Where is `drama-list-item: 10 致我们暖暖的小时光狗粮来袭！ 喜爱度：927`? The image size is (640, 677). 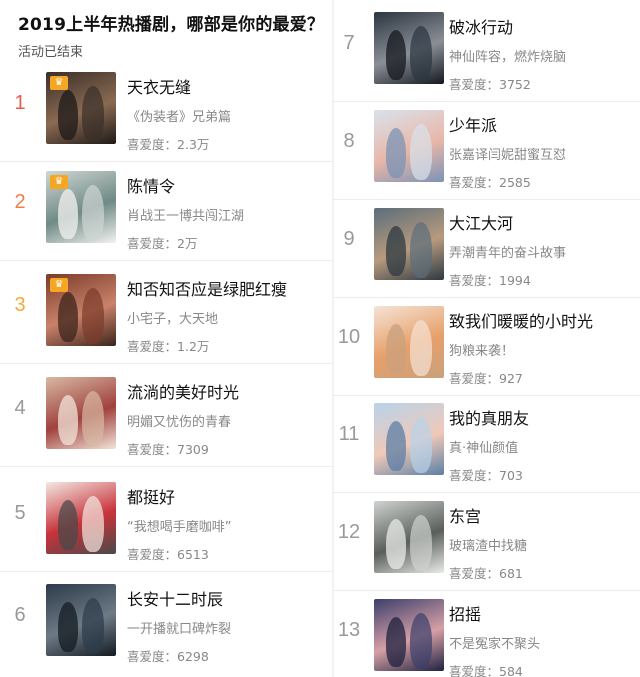
drama-list-item: 10 致我们暖暖的小时光狗粮来袭！ 喜爱度：927 is located at coordinates (486, 347).